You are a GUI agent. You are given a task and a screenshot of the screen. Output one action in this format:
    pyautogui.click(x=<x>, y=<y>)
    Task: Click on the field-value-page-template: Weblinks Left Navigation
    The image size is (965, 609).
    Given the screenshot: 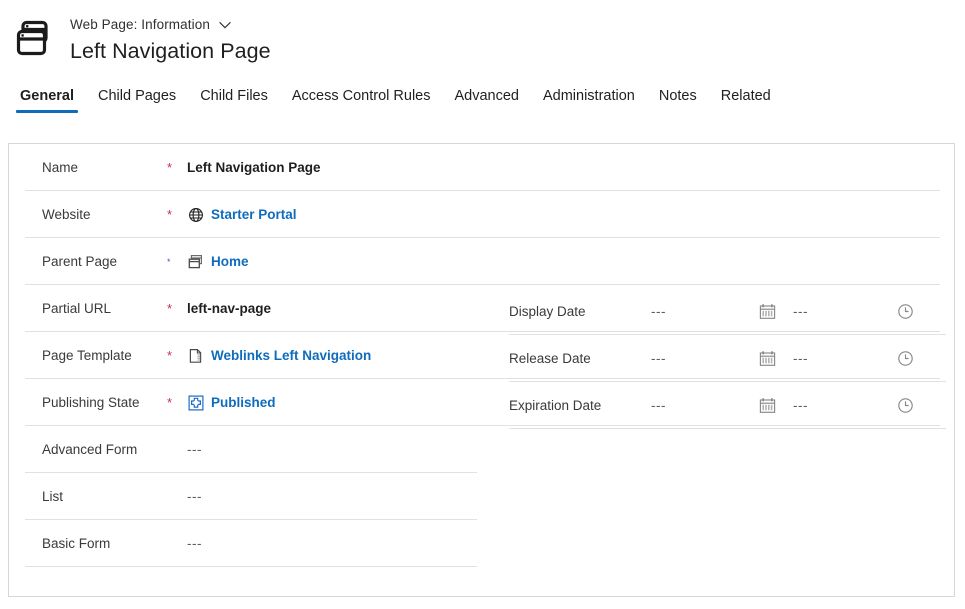 What is the action you would take?
    pyautogui.click(x=332, y=356)
    